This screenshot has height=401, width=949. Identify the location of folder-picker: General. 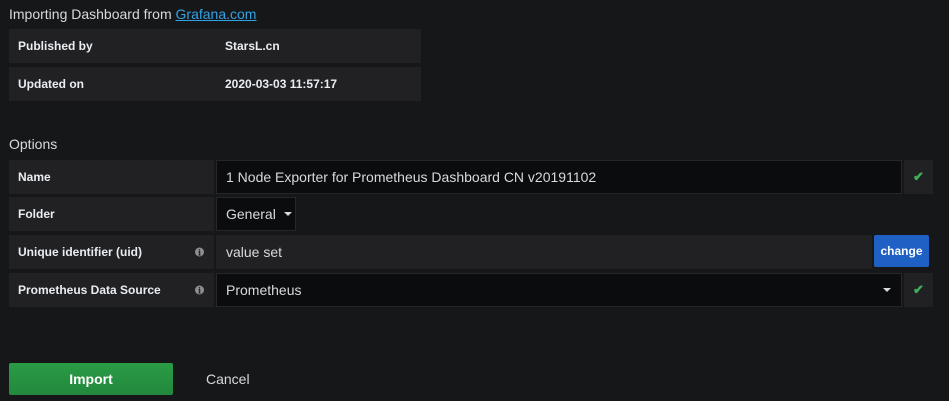
(256, 214).